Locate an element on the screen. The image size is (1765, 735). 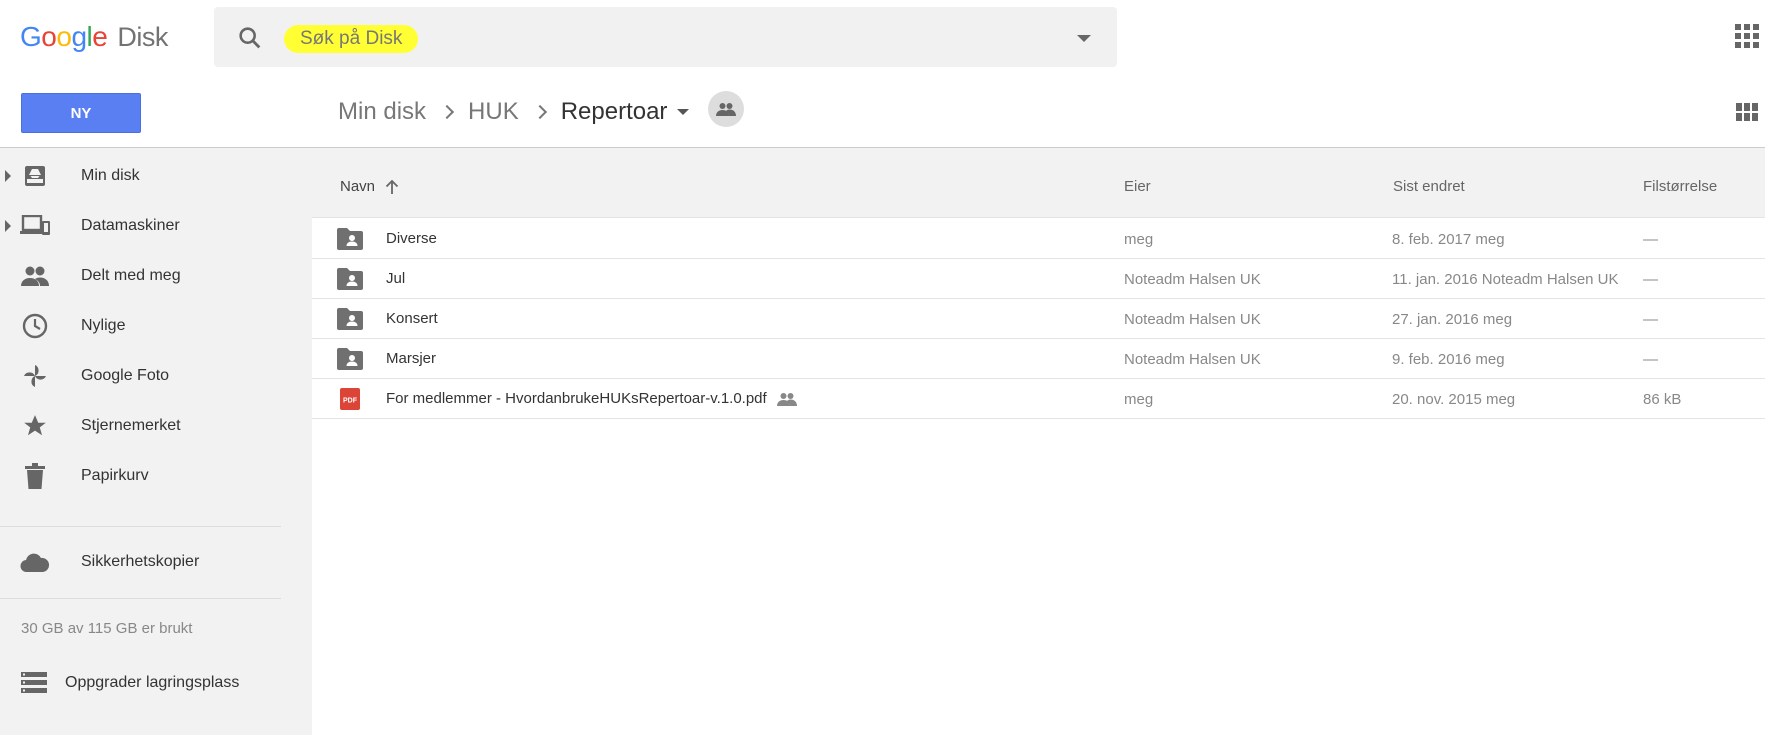
folder-menu-chevron-down-icon is located at coordinates (683, 112).